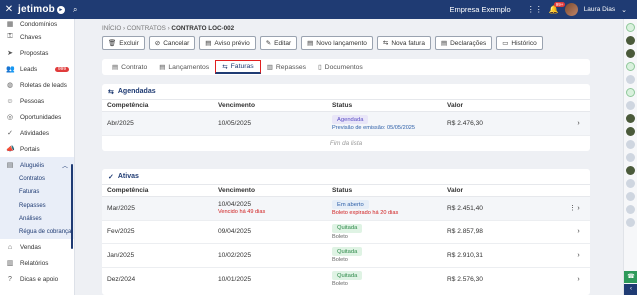 The height and width of the screenshot is (295, 637). What do you see at coordinates (157, 43) in the screenshot?
I see `cancel-icon: ⊘` at bounding box center [157, 43].